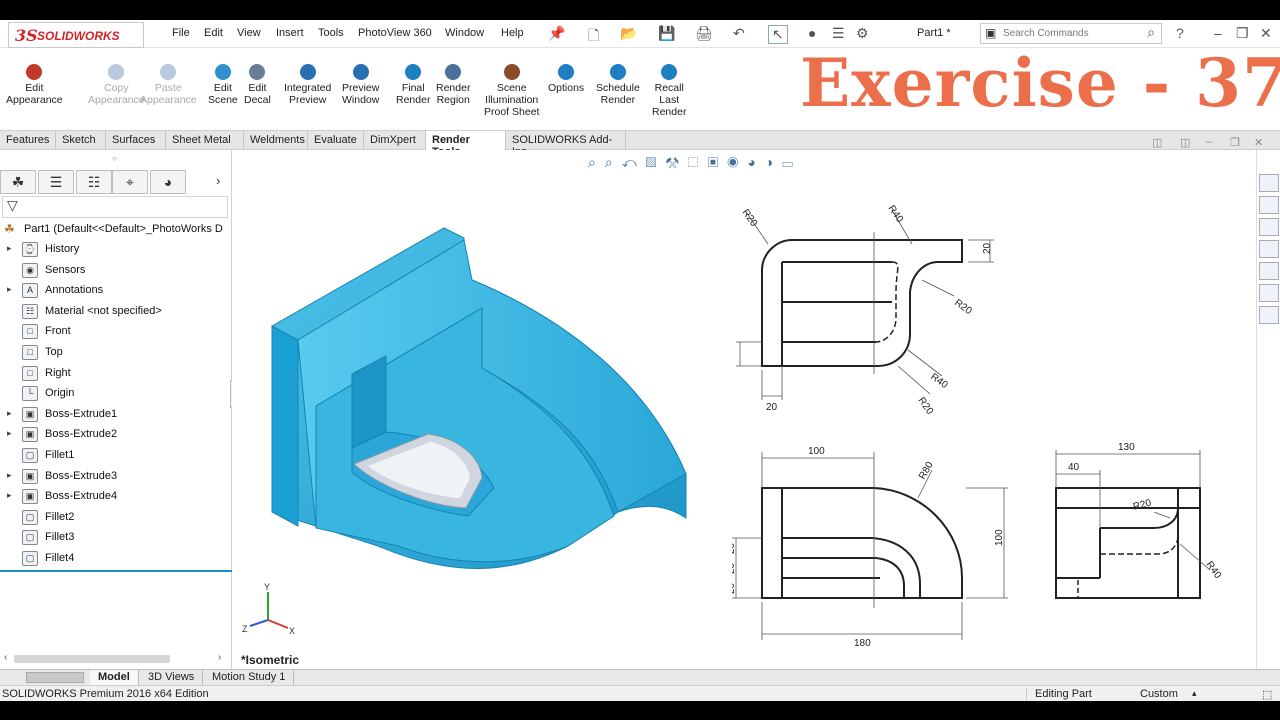  What do you see at coordinates (1218, 33) in the screenshot?
I see `minimize-icon: –` at bounding box center [1218, 33].